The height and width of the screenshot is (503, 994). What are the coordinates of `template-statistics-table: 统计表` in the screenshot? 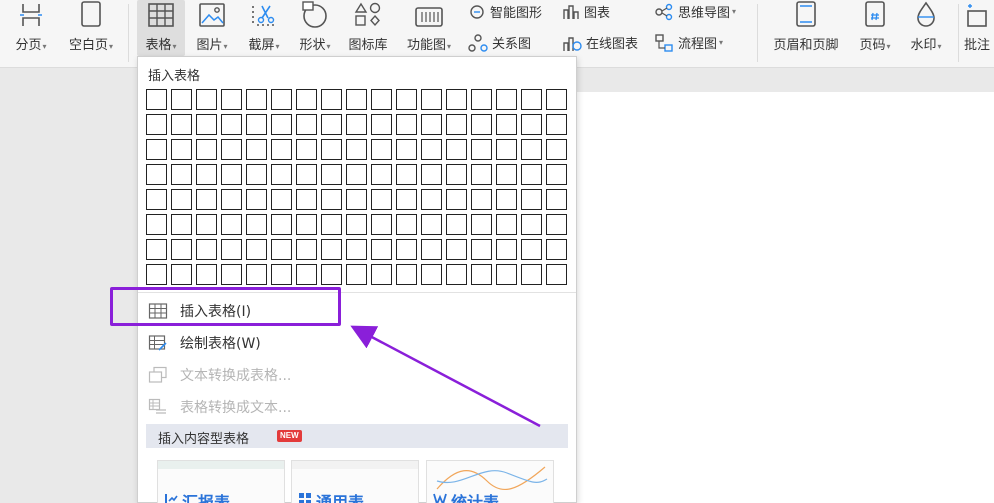 It's located at (490, 481).